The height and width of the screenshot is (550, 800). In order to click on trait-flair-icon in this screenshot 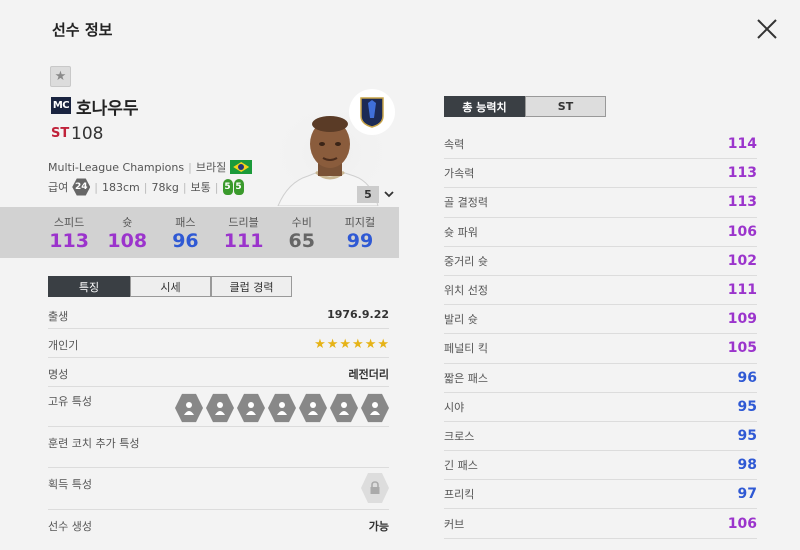, I will do `click(344, 408)`.